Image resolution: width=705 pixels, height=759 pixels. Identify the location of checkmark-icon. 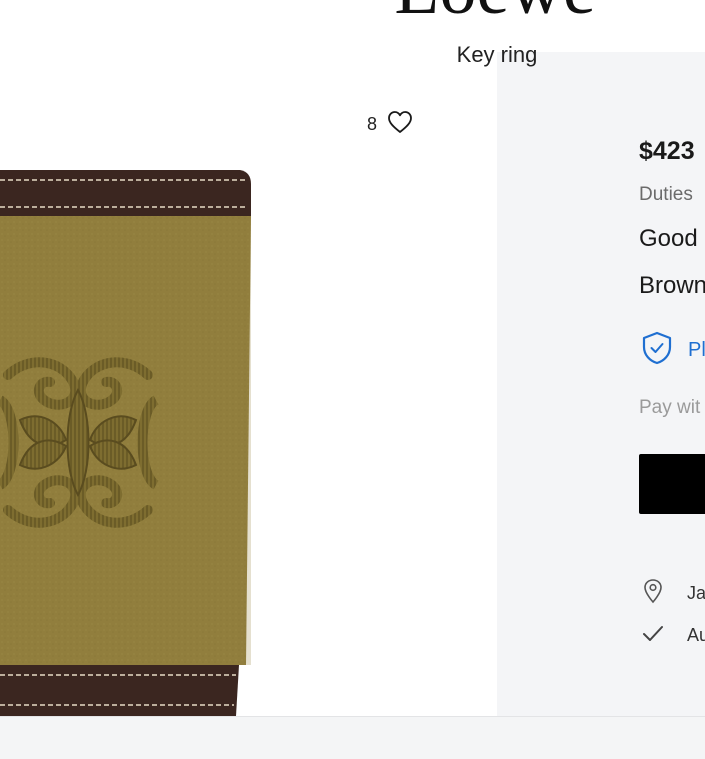
(653, 635).